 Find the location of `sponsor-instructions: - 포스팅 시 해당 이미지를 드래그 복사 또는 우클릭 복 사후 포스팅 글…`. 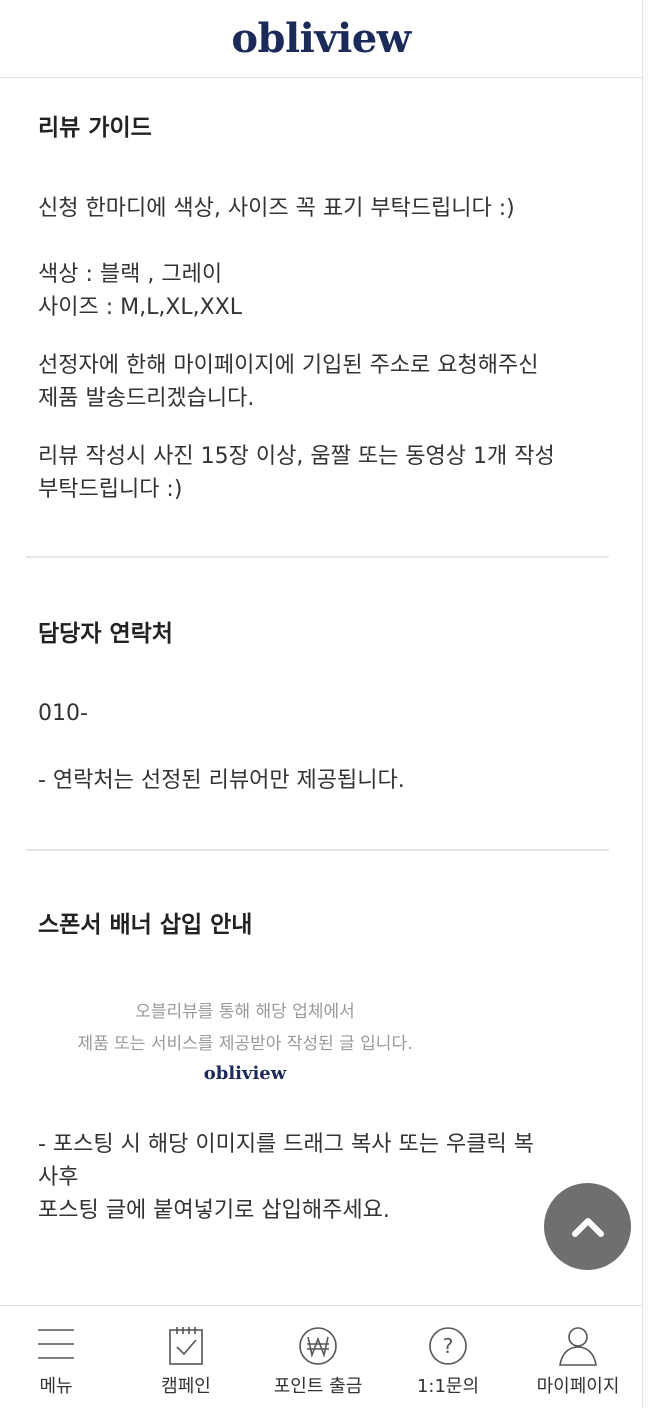

sponsor-instructions: - 포스팅 시 해당 이미지를 드래그 복사 또는 우클릭 복 사후 포스팅 글… is located at coordinates (323, 1177).